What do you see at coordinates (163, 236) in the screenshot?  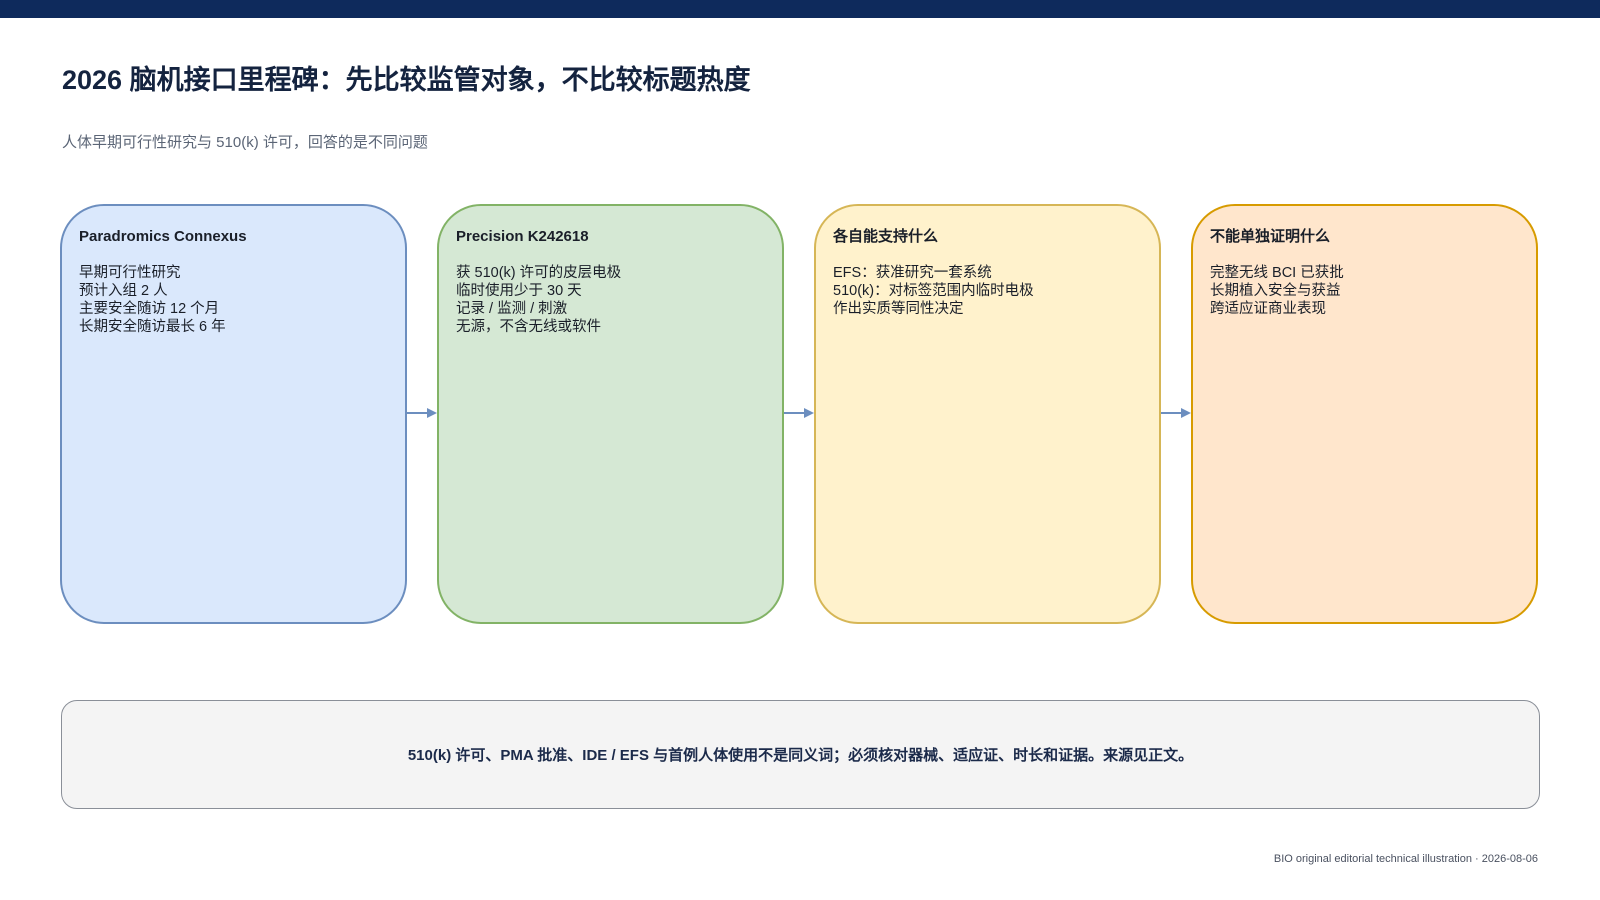 I see `card-title: Paradromics Connexus` at bounding box center [163, 236].